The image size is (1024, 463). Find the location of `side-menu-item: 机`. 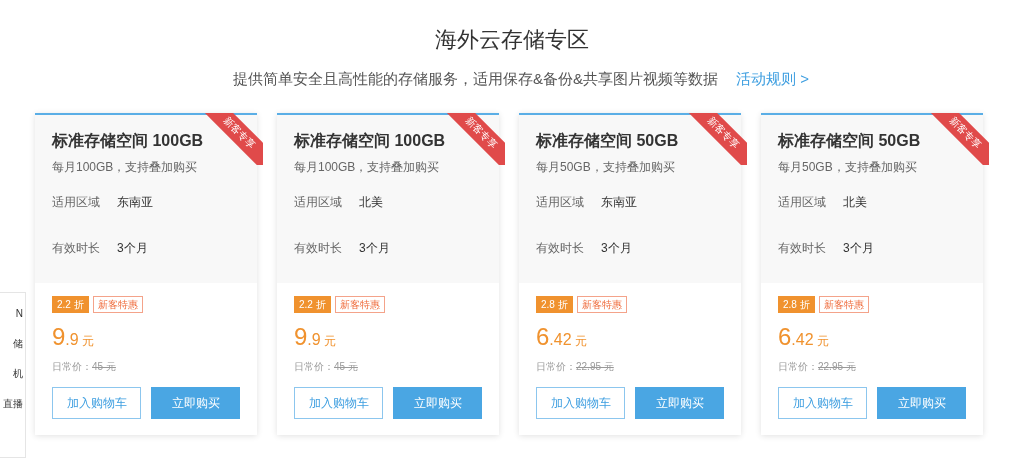

side-menu-item: 机 is located at coordinates (18, 374).